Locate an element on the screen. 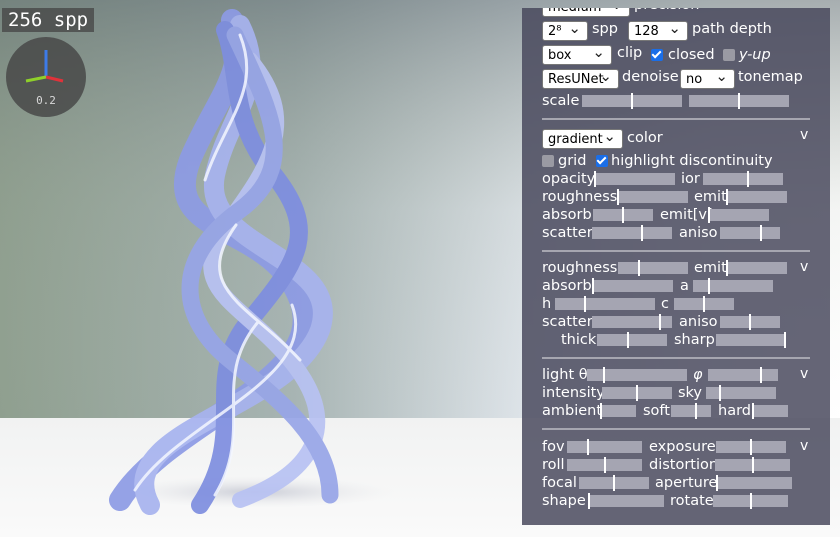 Image resolution: width=840 pixels, height=537 pixels. h-slider is located at coordinates (605, 304).